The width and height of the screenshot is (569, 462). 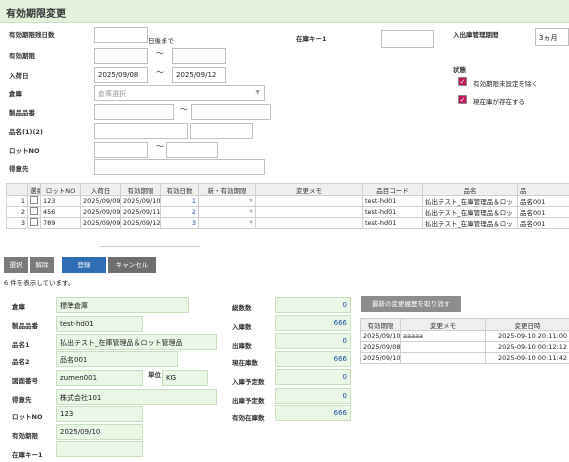 What do you see at coordinates (179, 189) in the screenshot?
I see `grid-header-days: 有効日数` at bounding box center [179, 189].